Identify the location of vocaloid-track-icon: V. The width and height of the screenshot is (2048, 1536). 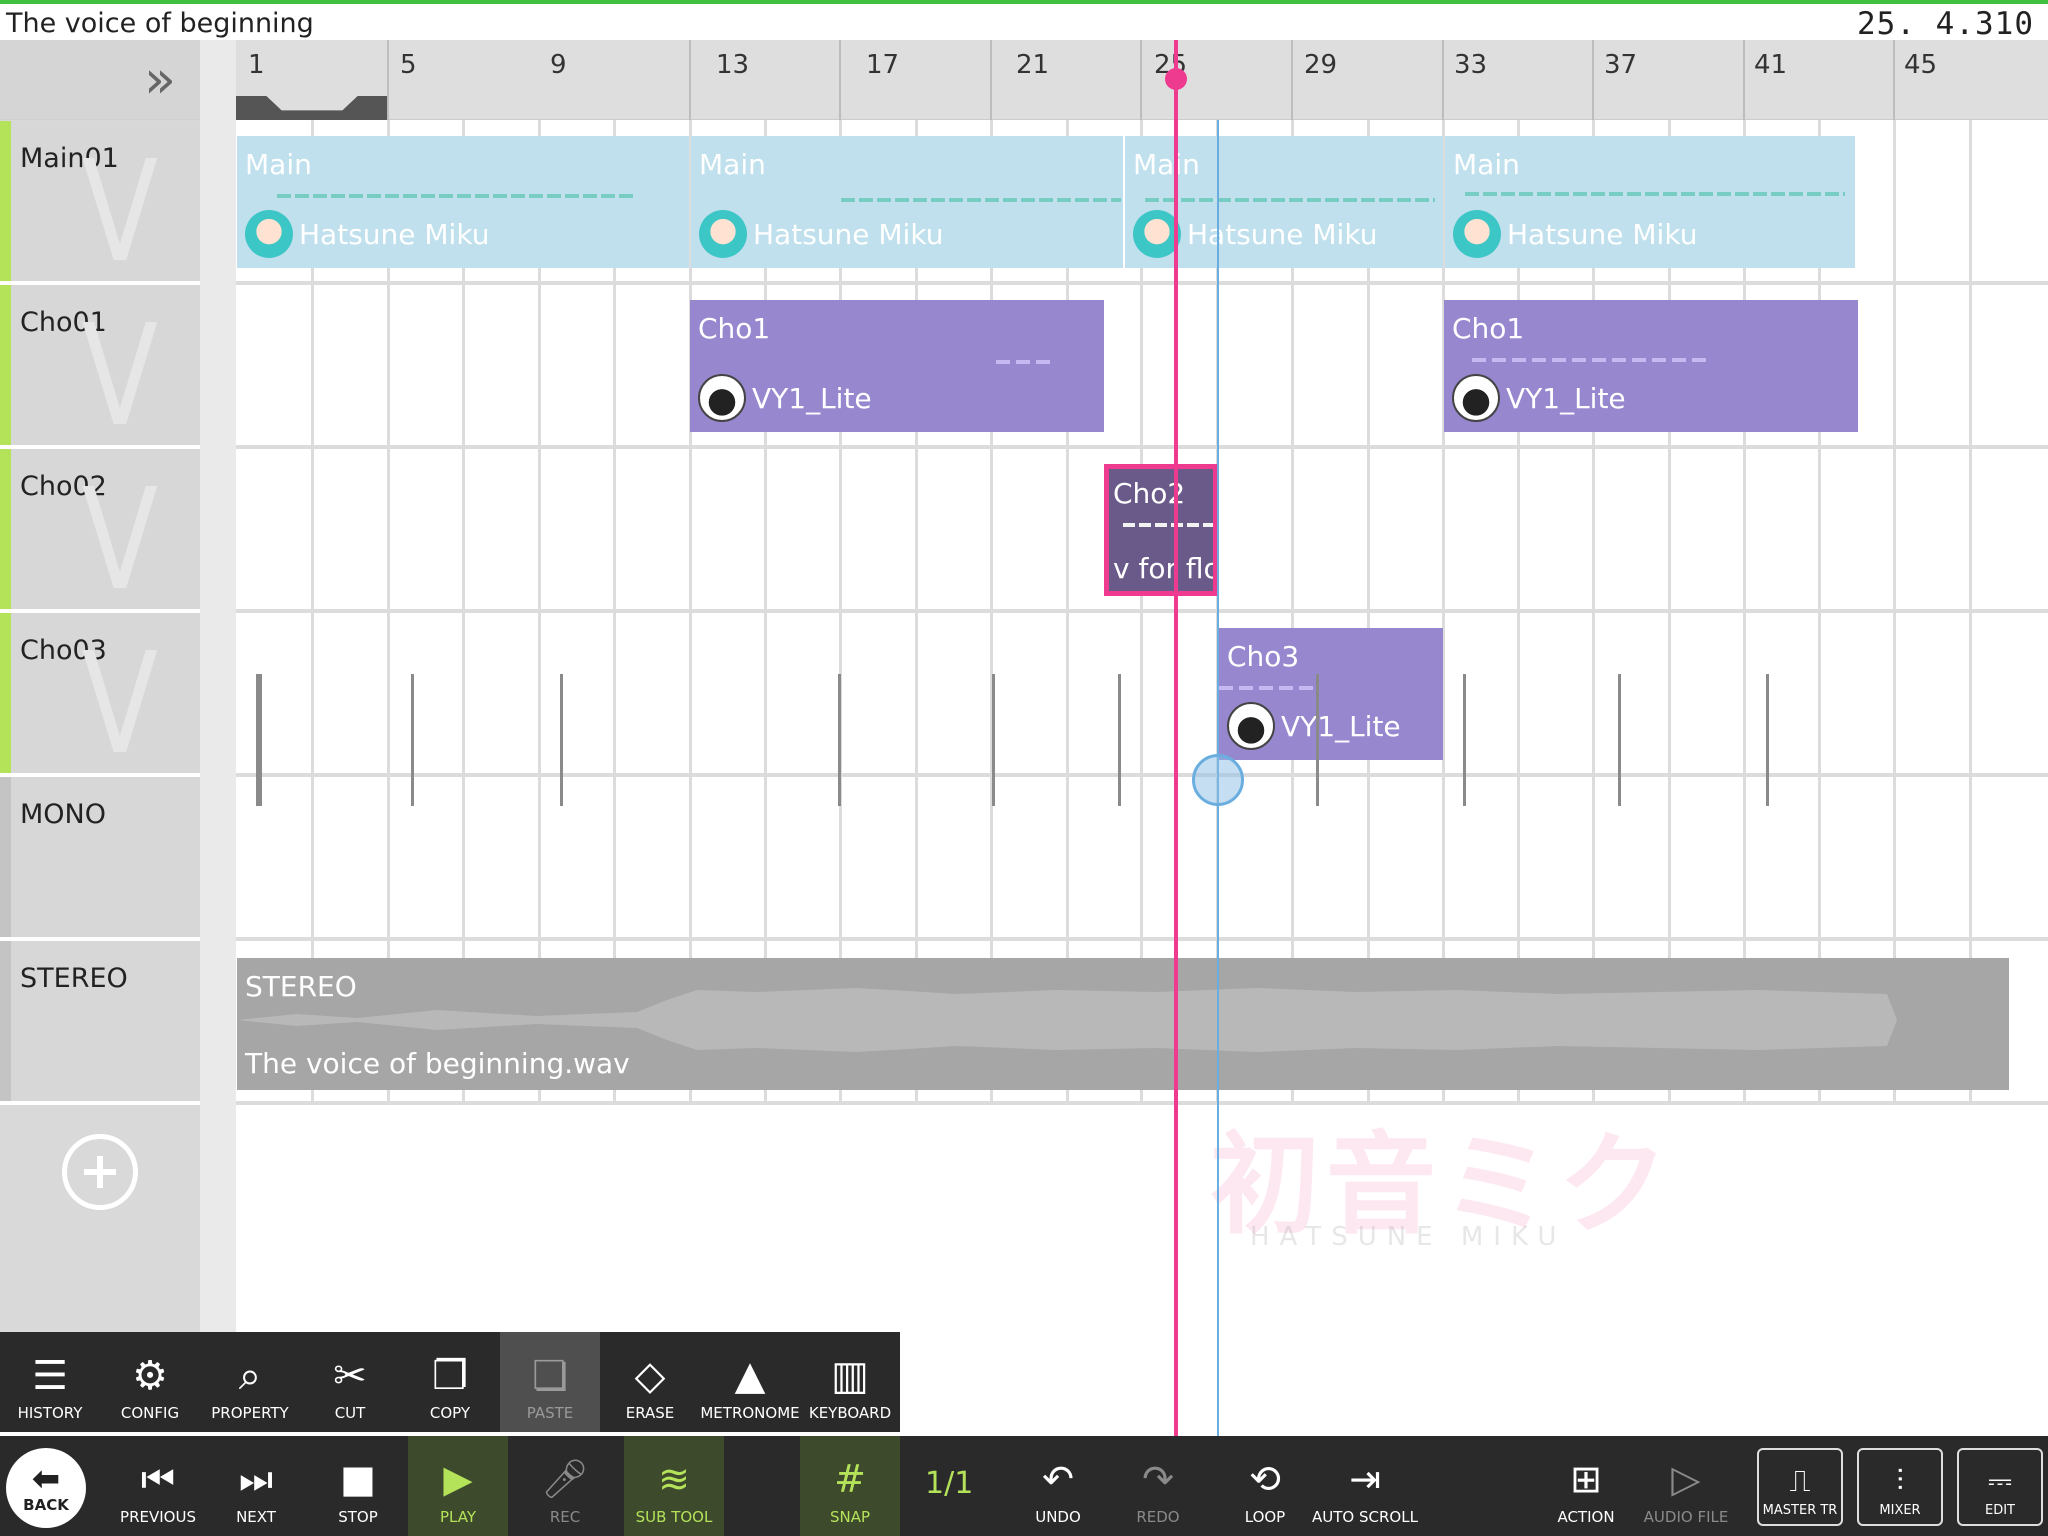
(120, 212).